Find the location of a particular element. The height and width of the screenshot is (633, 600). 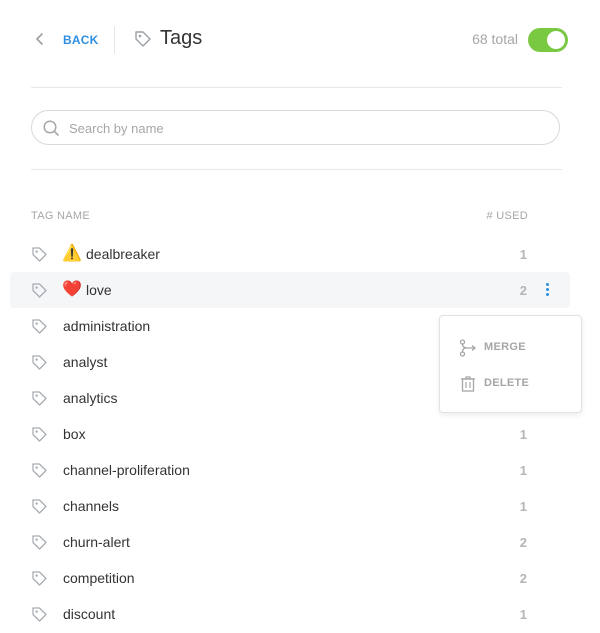

tag-row: ⚠️ dealbreaker 1 is located at coordinates (290, 254).